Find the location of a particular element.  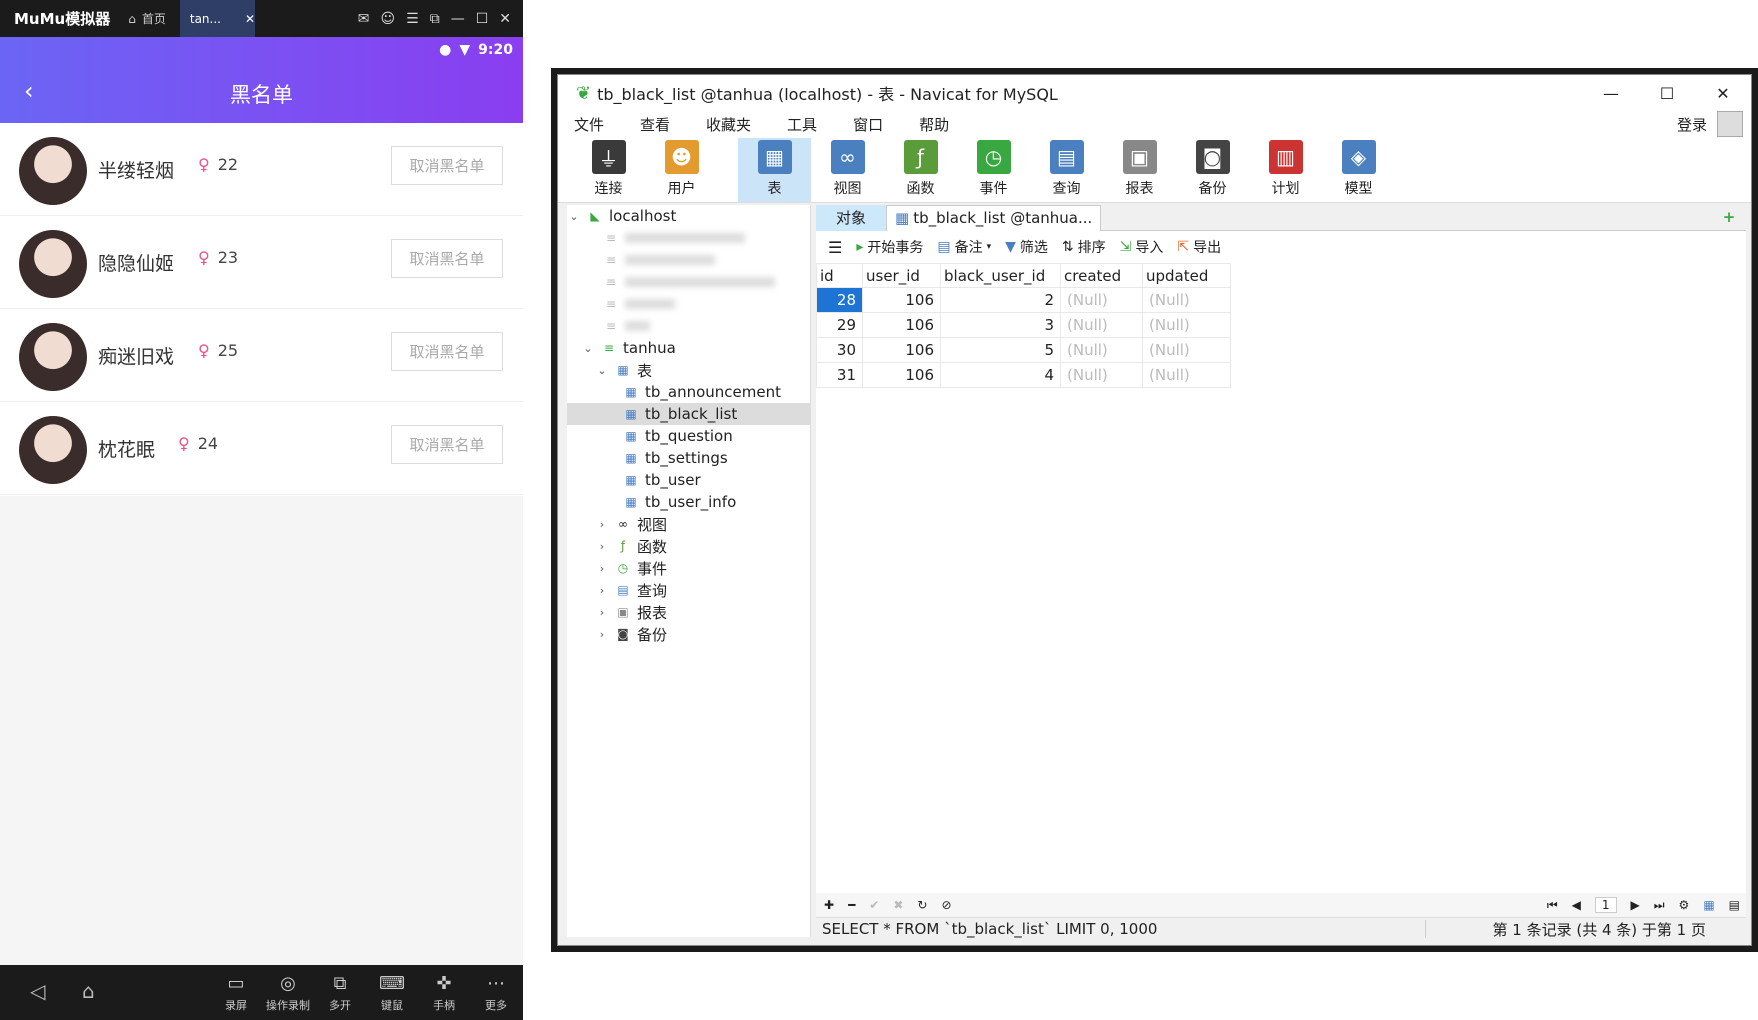

restore-icon: ⧉ is located at coordinates (435, 19).